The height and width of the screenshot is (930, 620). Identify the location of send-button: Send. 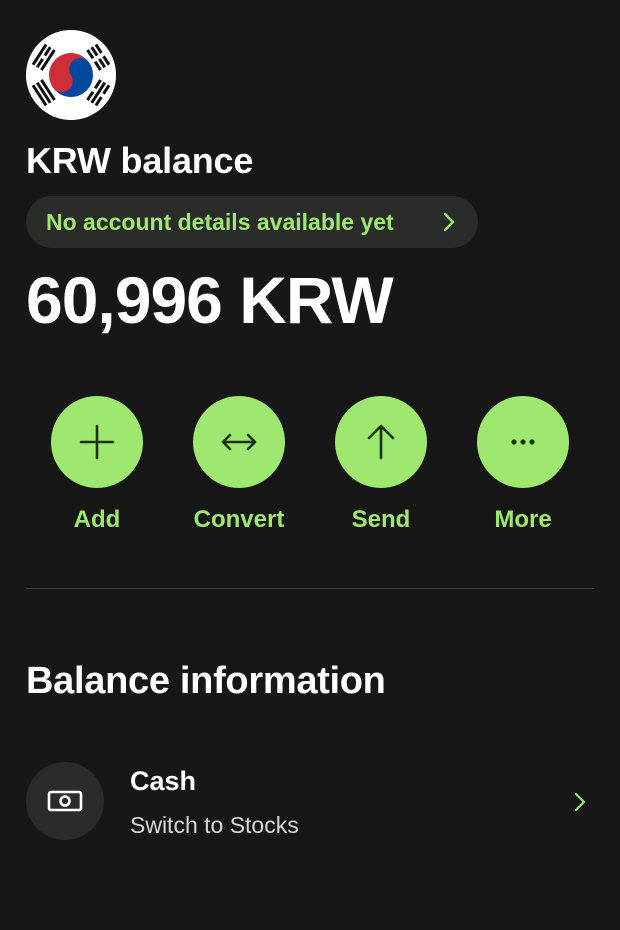
(381, 465).